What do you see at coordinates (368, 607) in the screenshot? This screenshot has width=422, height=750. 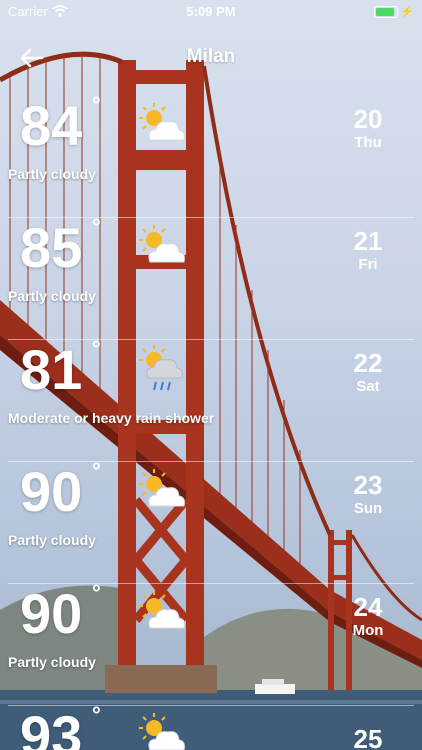 I see `day-number: 24` at bounding box center [368, 607].